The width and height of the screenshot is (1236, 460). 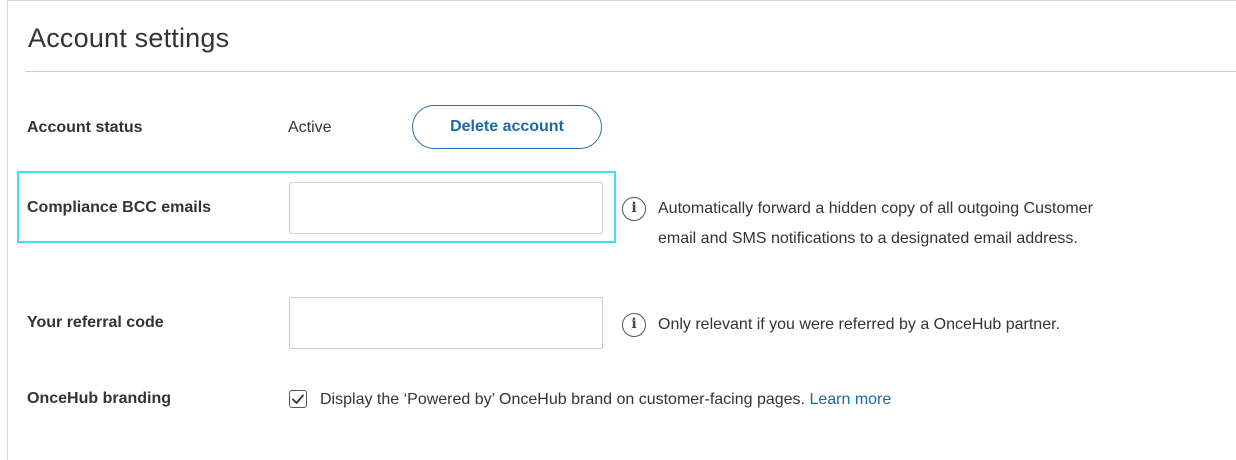 What do you see at coordinates (310, 127) in the screenshot?
I see `account-status-value: Active` at bounding box center [310, 127].